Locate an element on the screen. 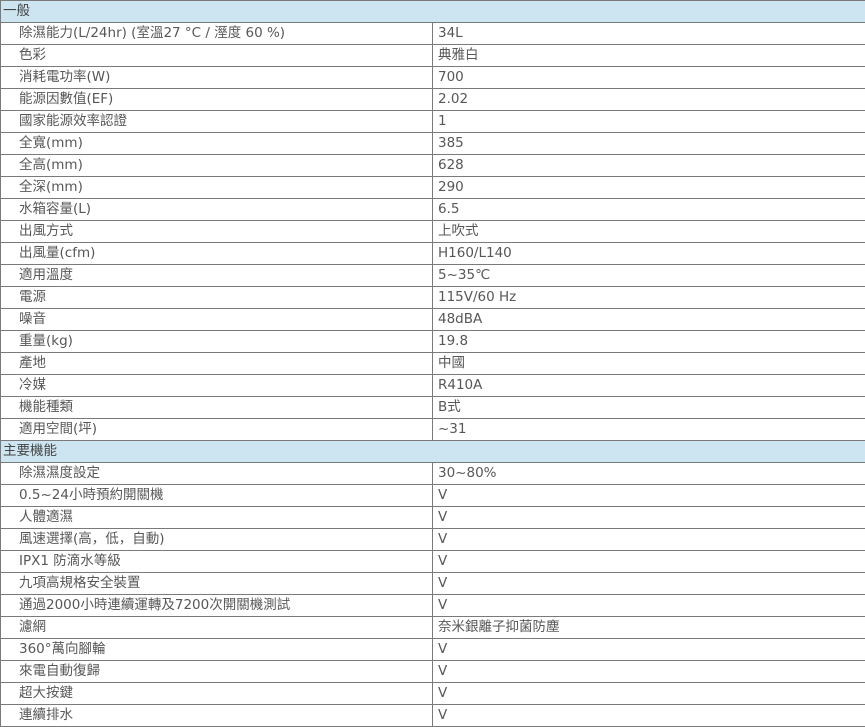 Image resolution: width=865 pixels, height=727 pixels. spec-value: H160/L140 is located at coordinates (648, 253).